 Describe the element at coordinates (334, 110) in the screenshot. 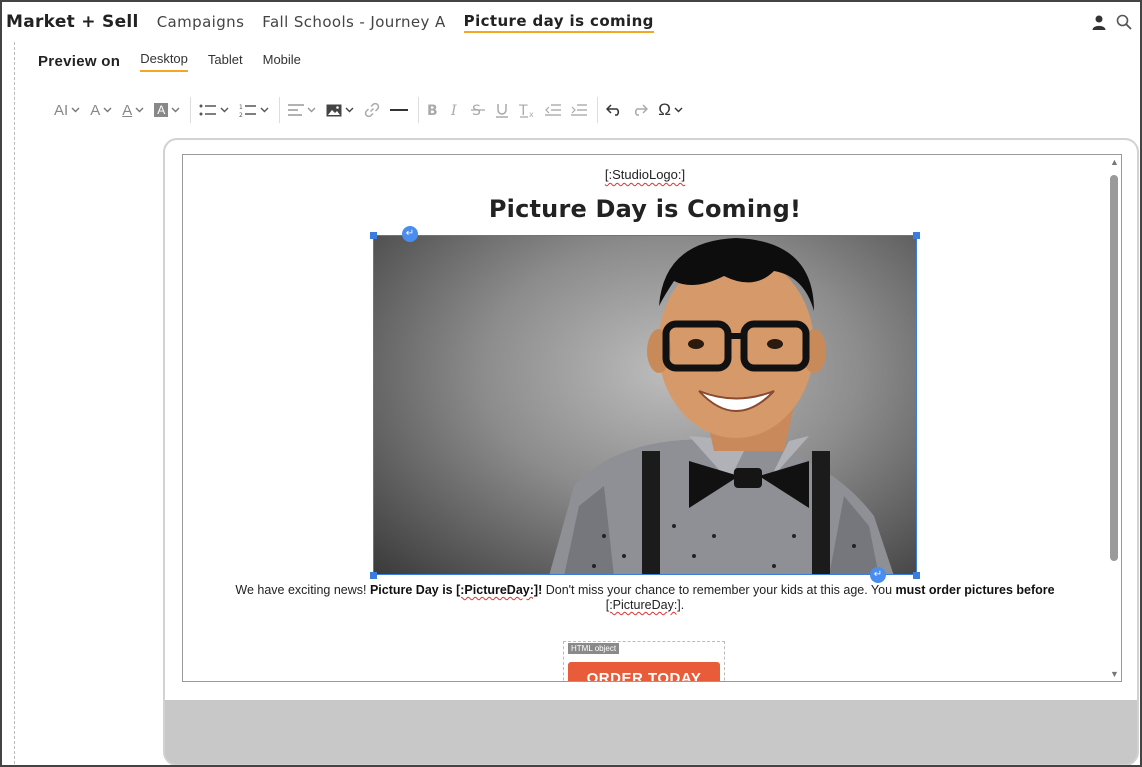

I see `image-icon` at that location.